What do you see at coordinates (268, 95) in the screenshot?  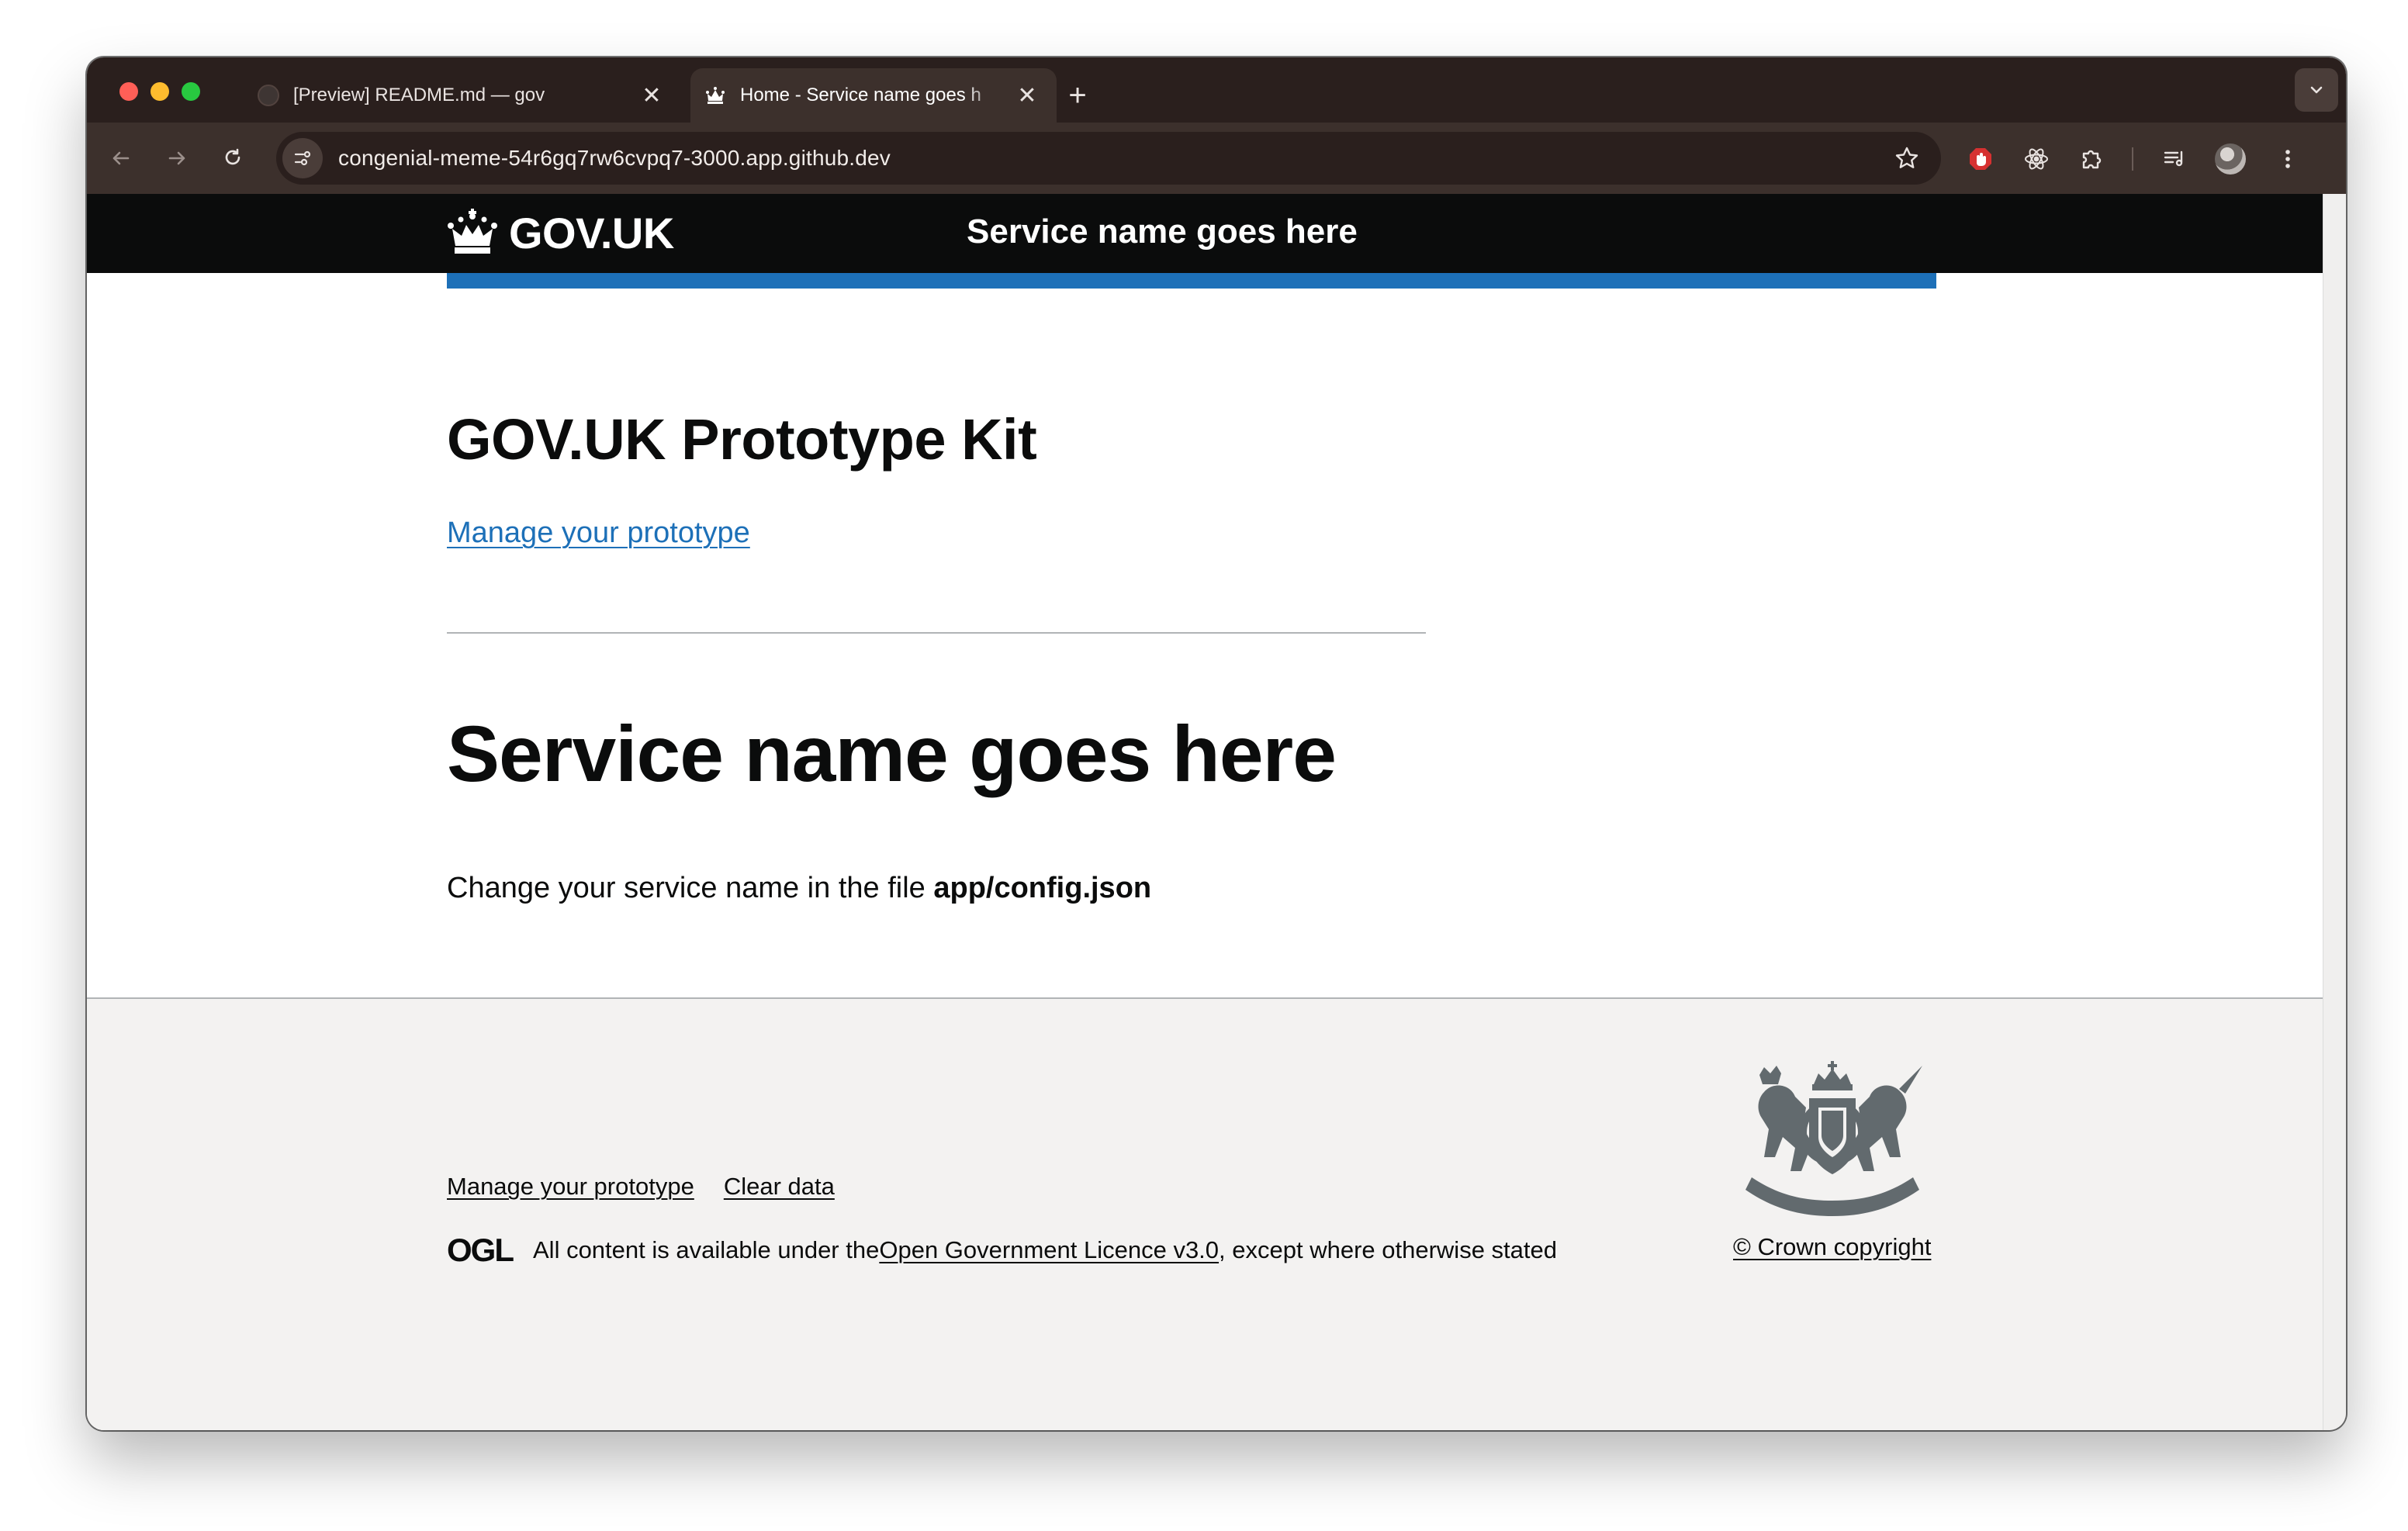 I see `github-icon` at bounding box center [268, 95].